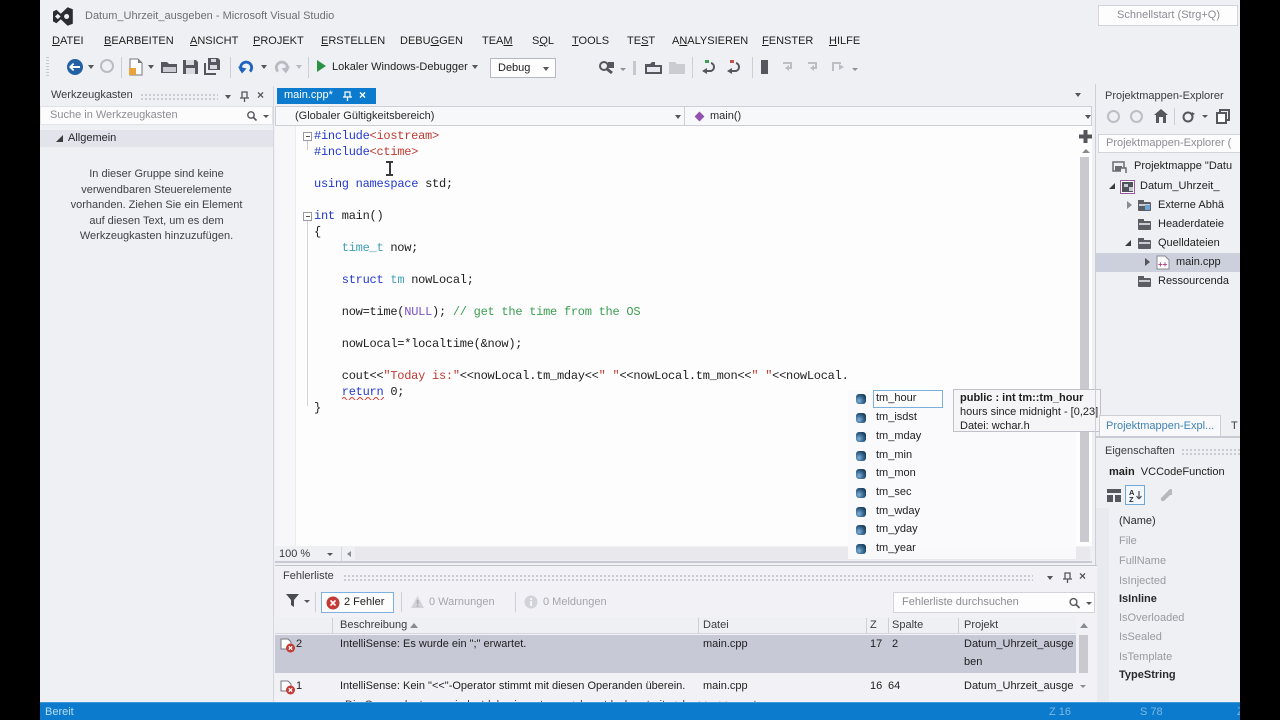 This screenshot has width=1280, height=720. I want to click on svg-text: Z, so click(1131, 498).